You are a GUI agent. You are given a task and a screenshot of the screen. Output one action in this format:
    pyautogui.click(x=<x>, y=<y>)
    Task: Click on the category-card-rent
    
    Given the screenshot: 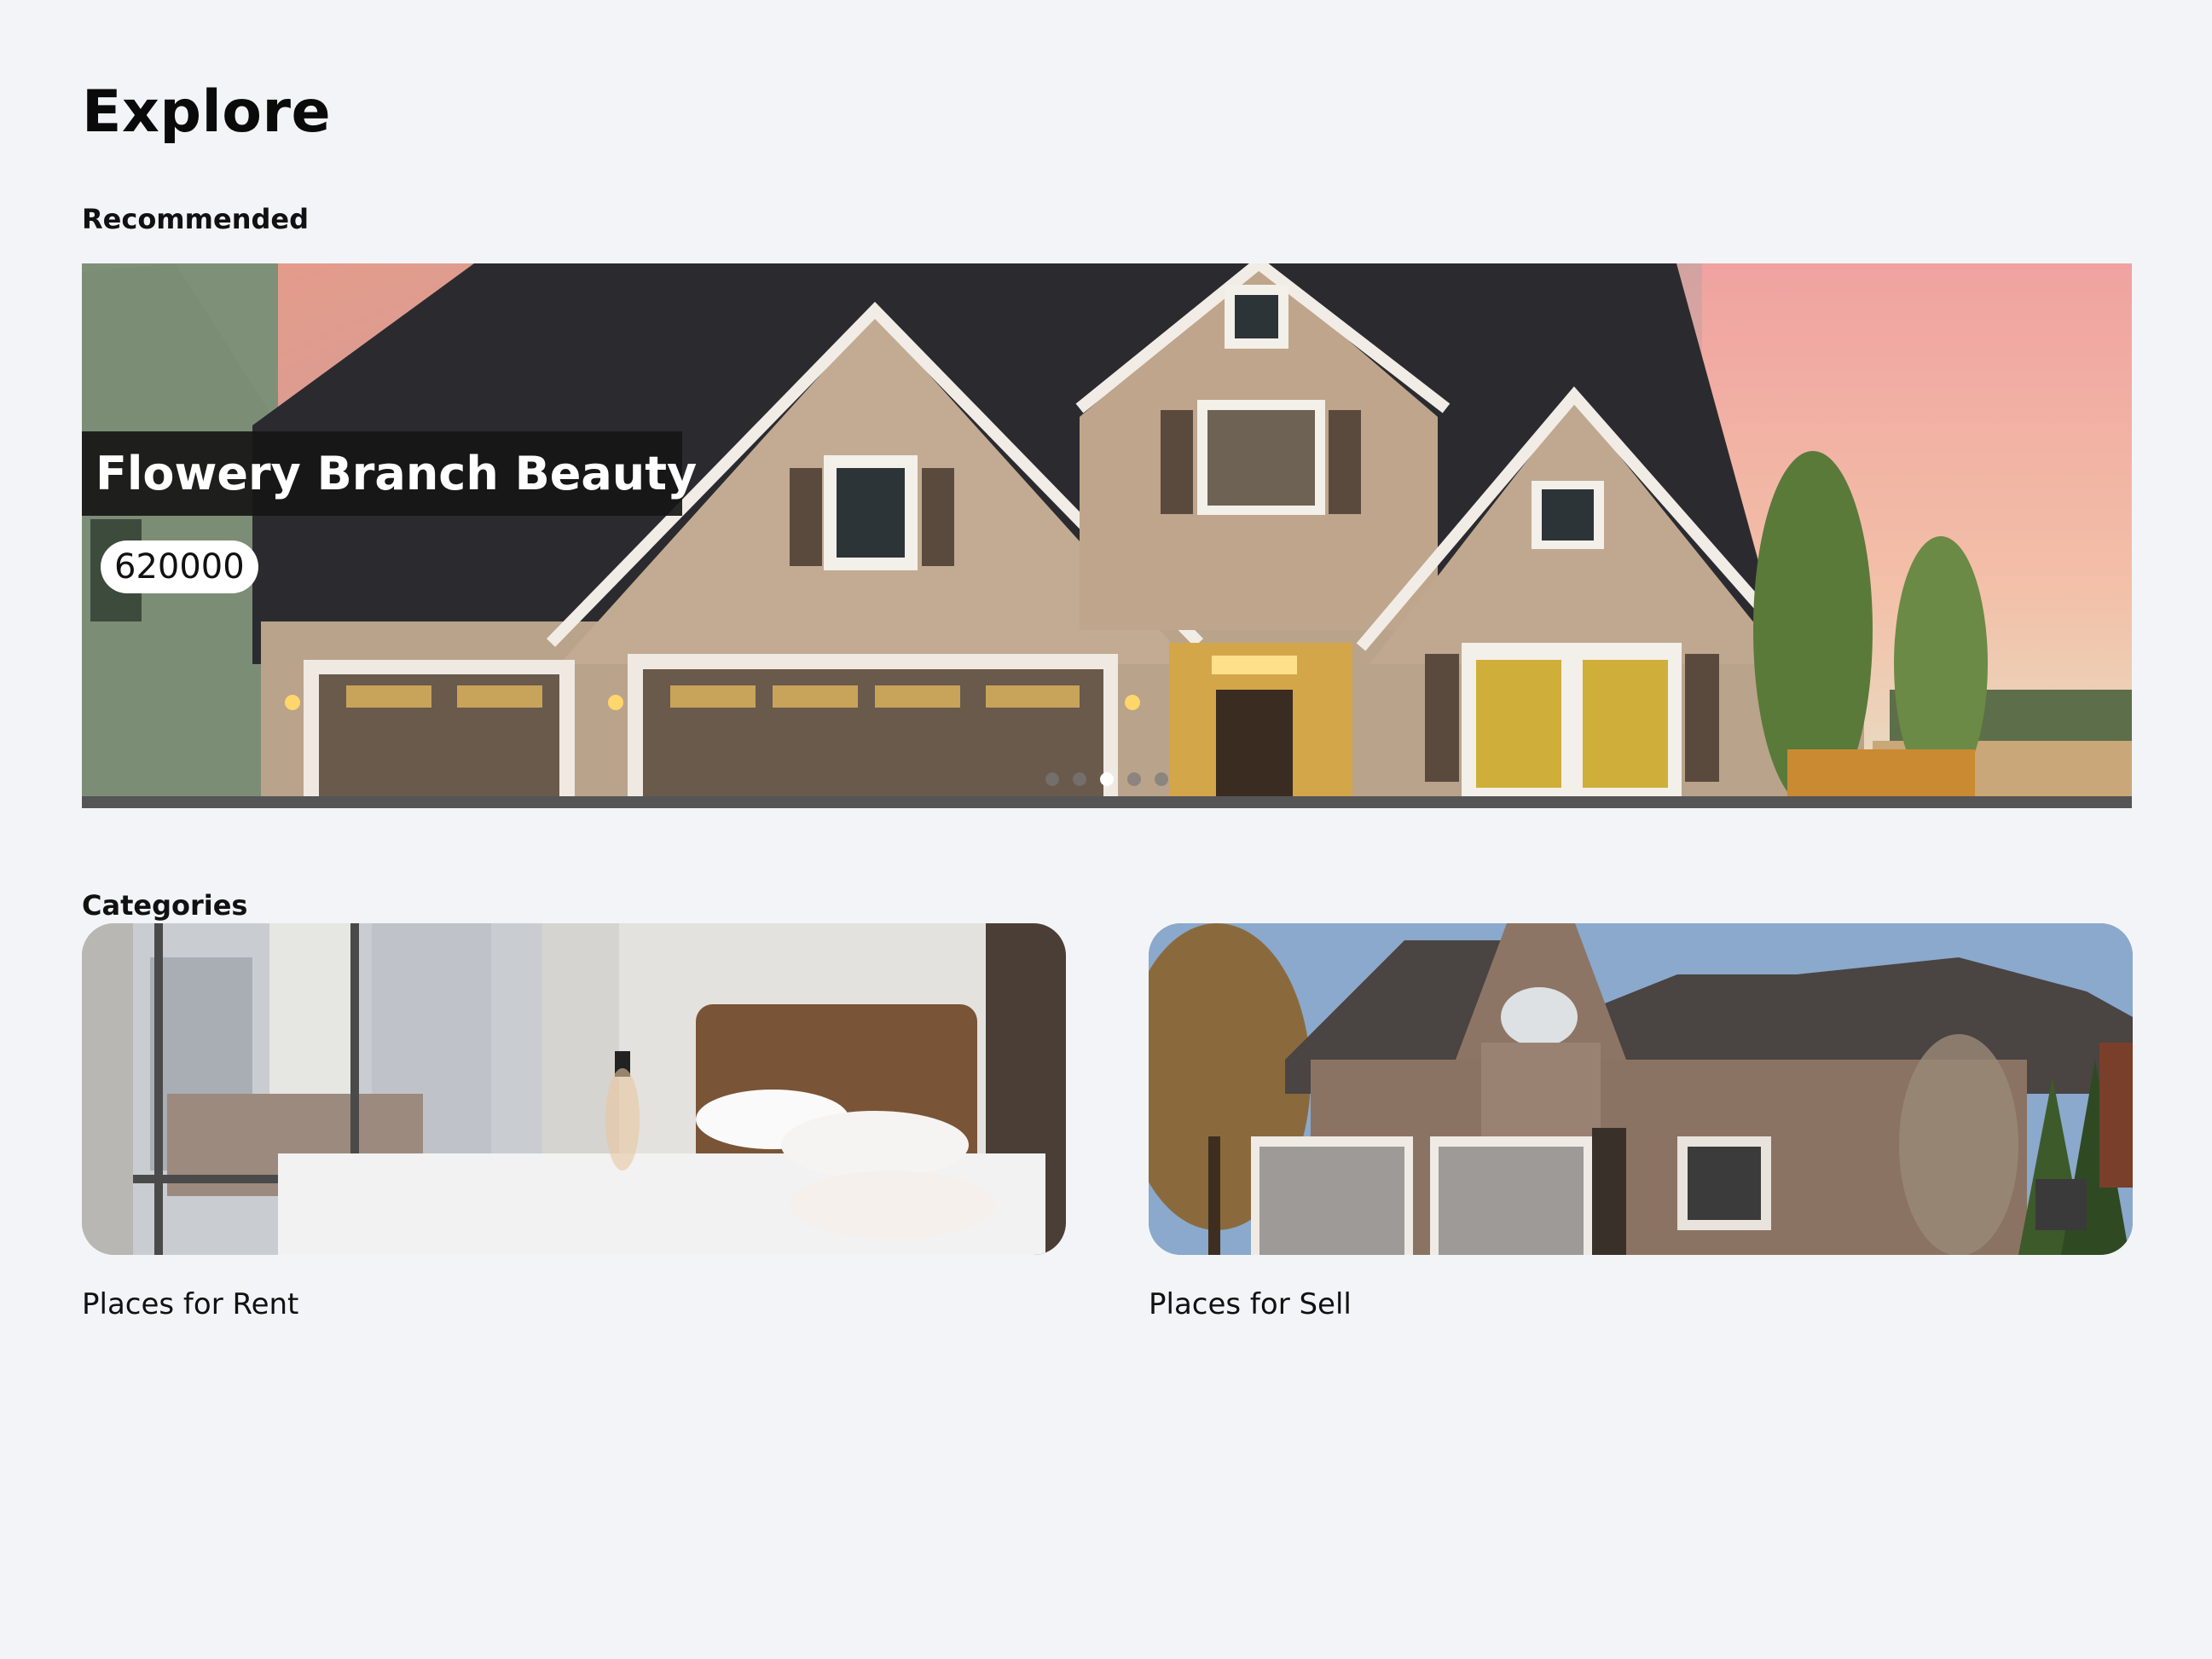 What is the action you would take?
    pyautogui.click(x=574, y=1089)
    